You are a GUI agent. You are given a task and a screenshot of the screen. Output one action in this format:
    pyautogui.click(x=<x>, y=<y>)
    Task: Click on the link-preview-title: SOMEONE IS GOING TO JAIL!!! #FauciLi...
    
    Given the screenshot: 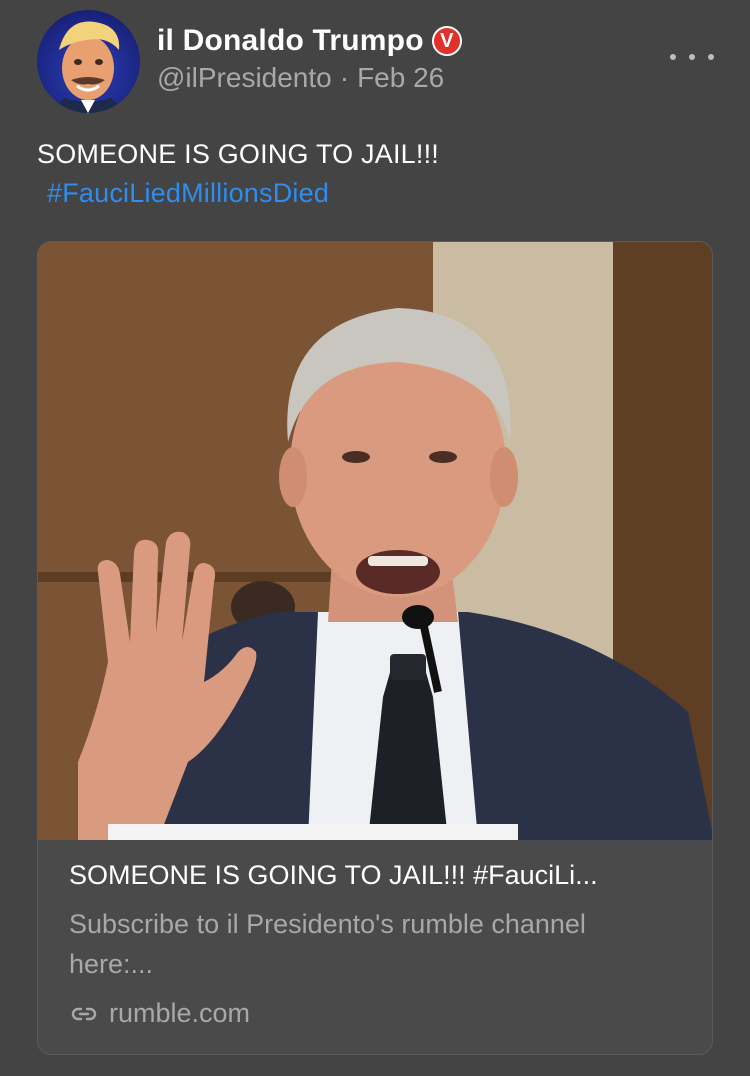 What is the action you would take?
    pyautogui.click(x=379, y=875)
    